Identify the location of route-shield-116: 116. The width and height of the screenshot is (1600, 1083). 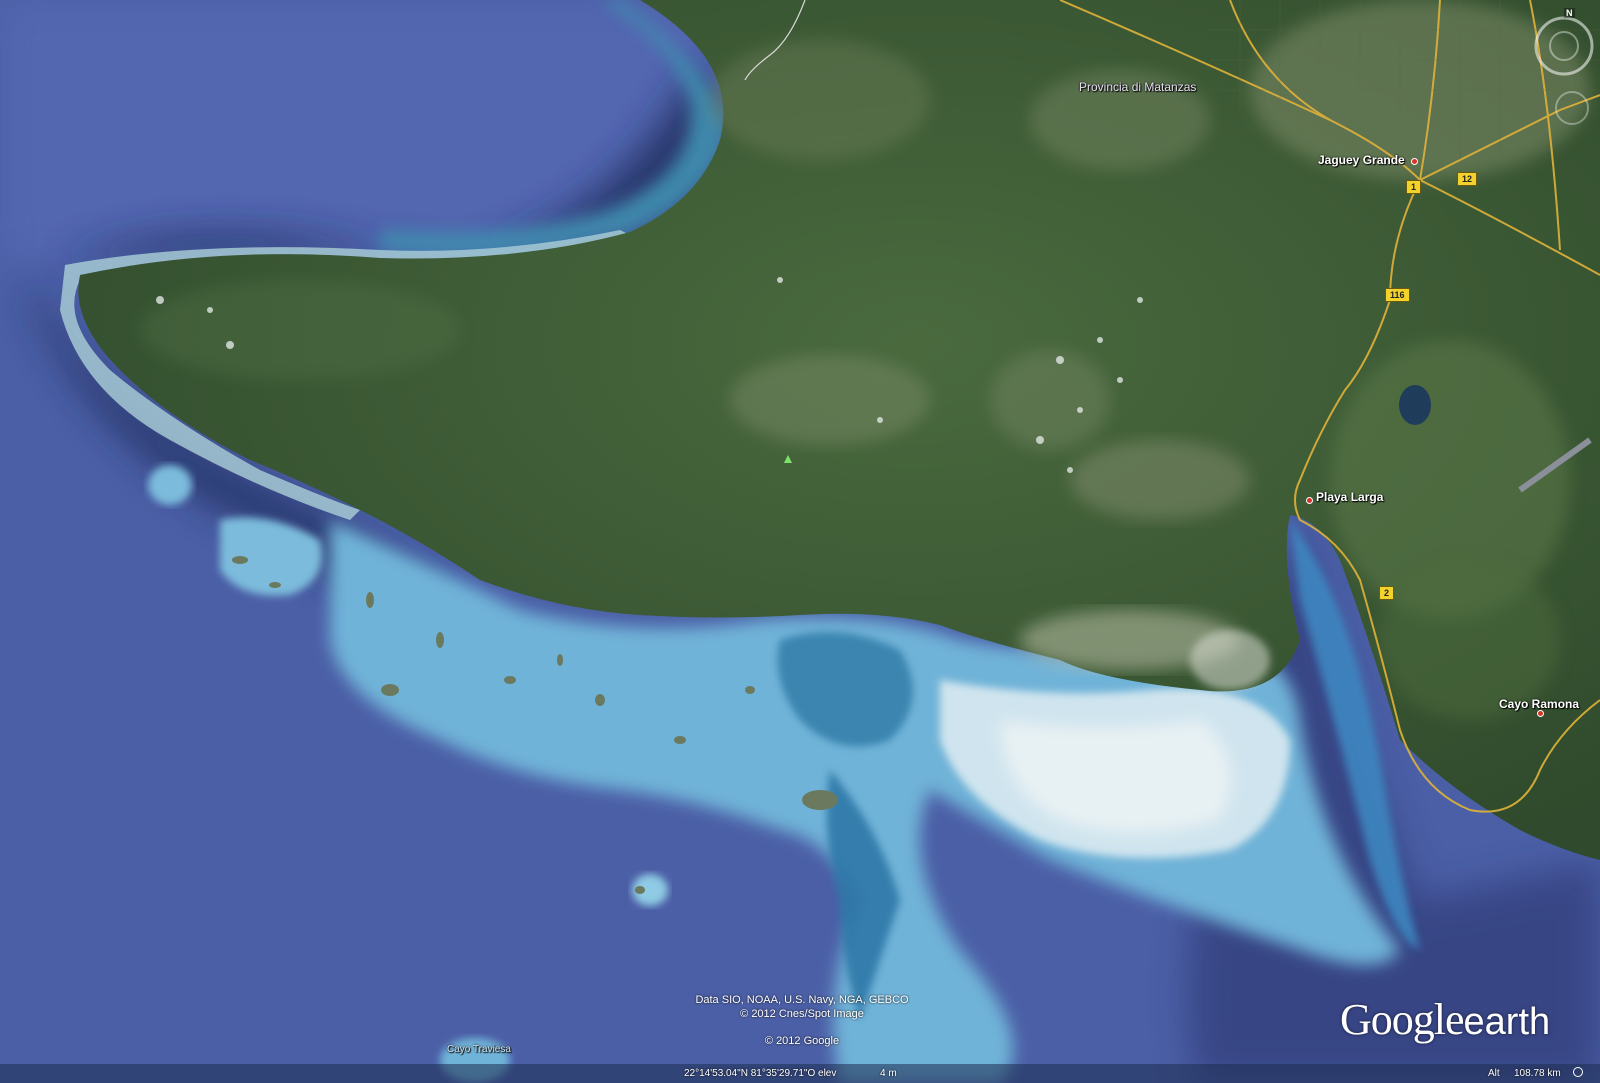
(1397, 295).